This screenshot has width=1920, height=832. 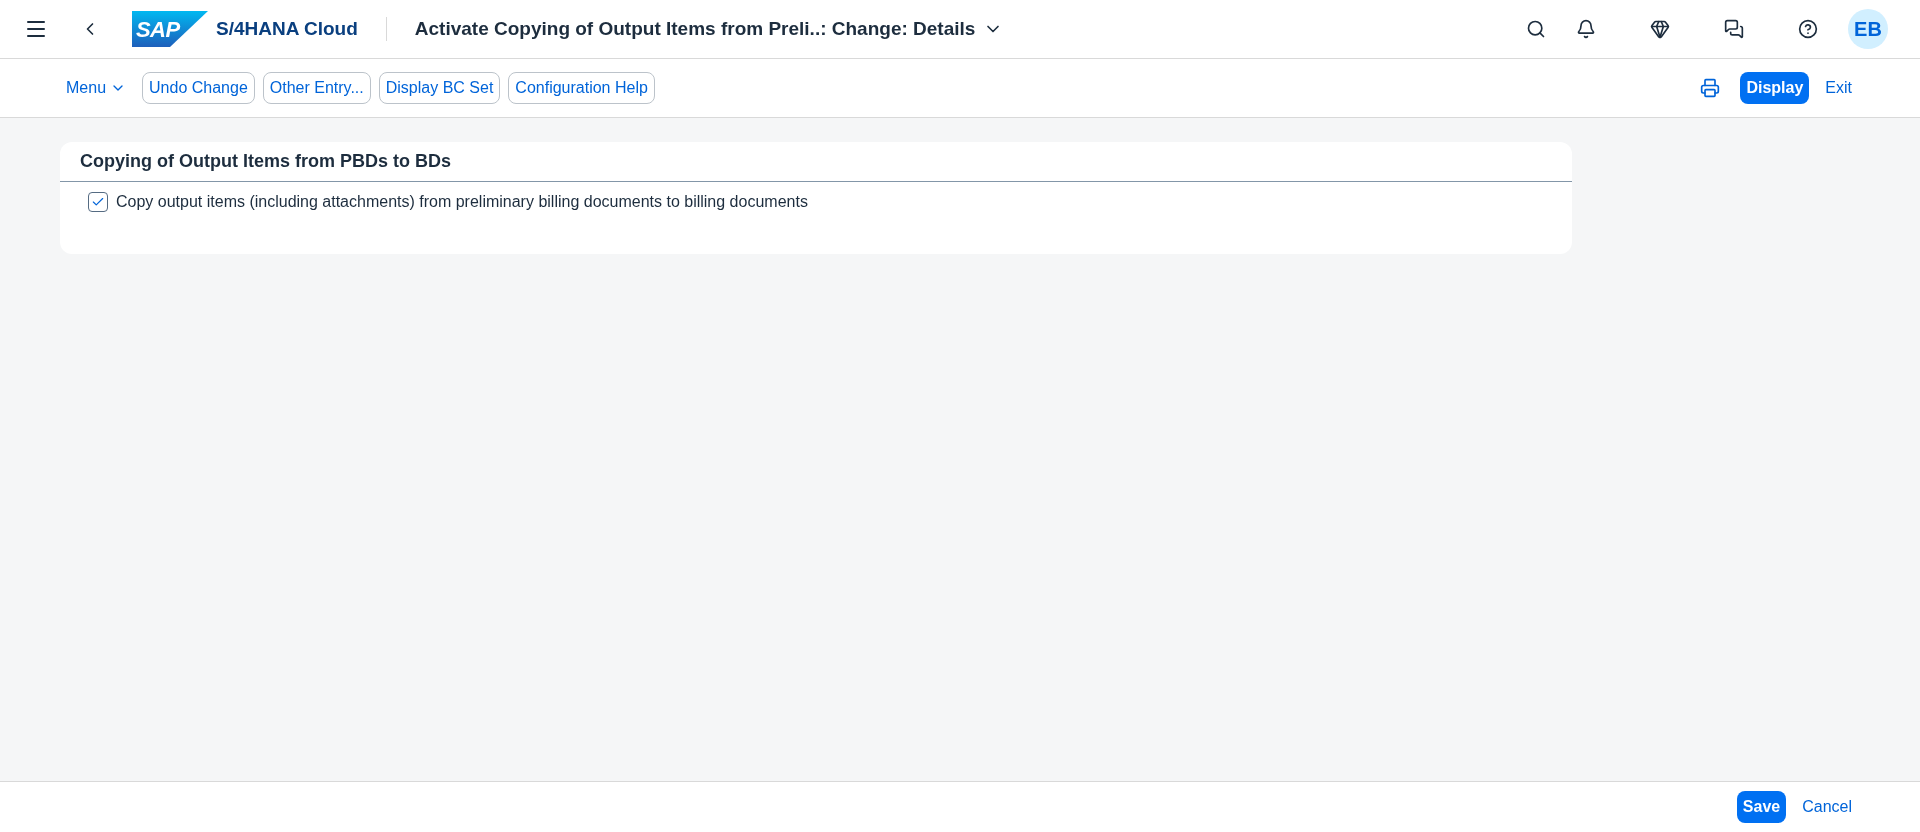 I want to click on section-title: Copying of Output Items from PBDs to BDs, so click(x=816, y=162).